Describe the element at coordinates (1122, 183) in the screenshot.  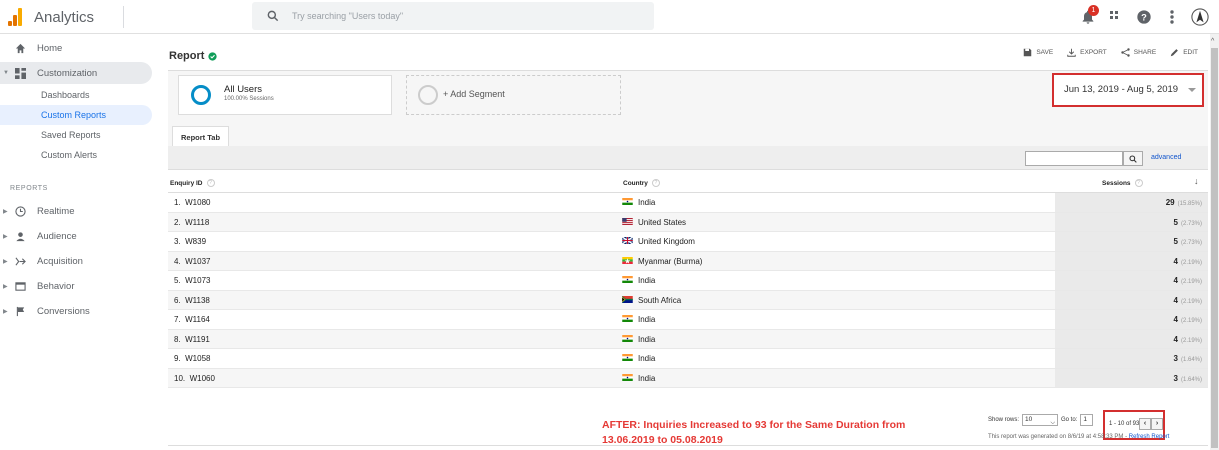
I see `column-header-sessions: Sessions?` at that location.